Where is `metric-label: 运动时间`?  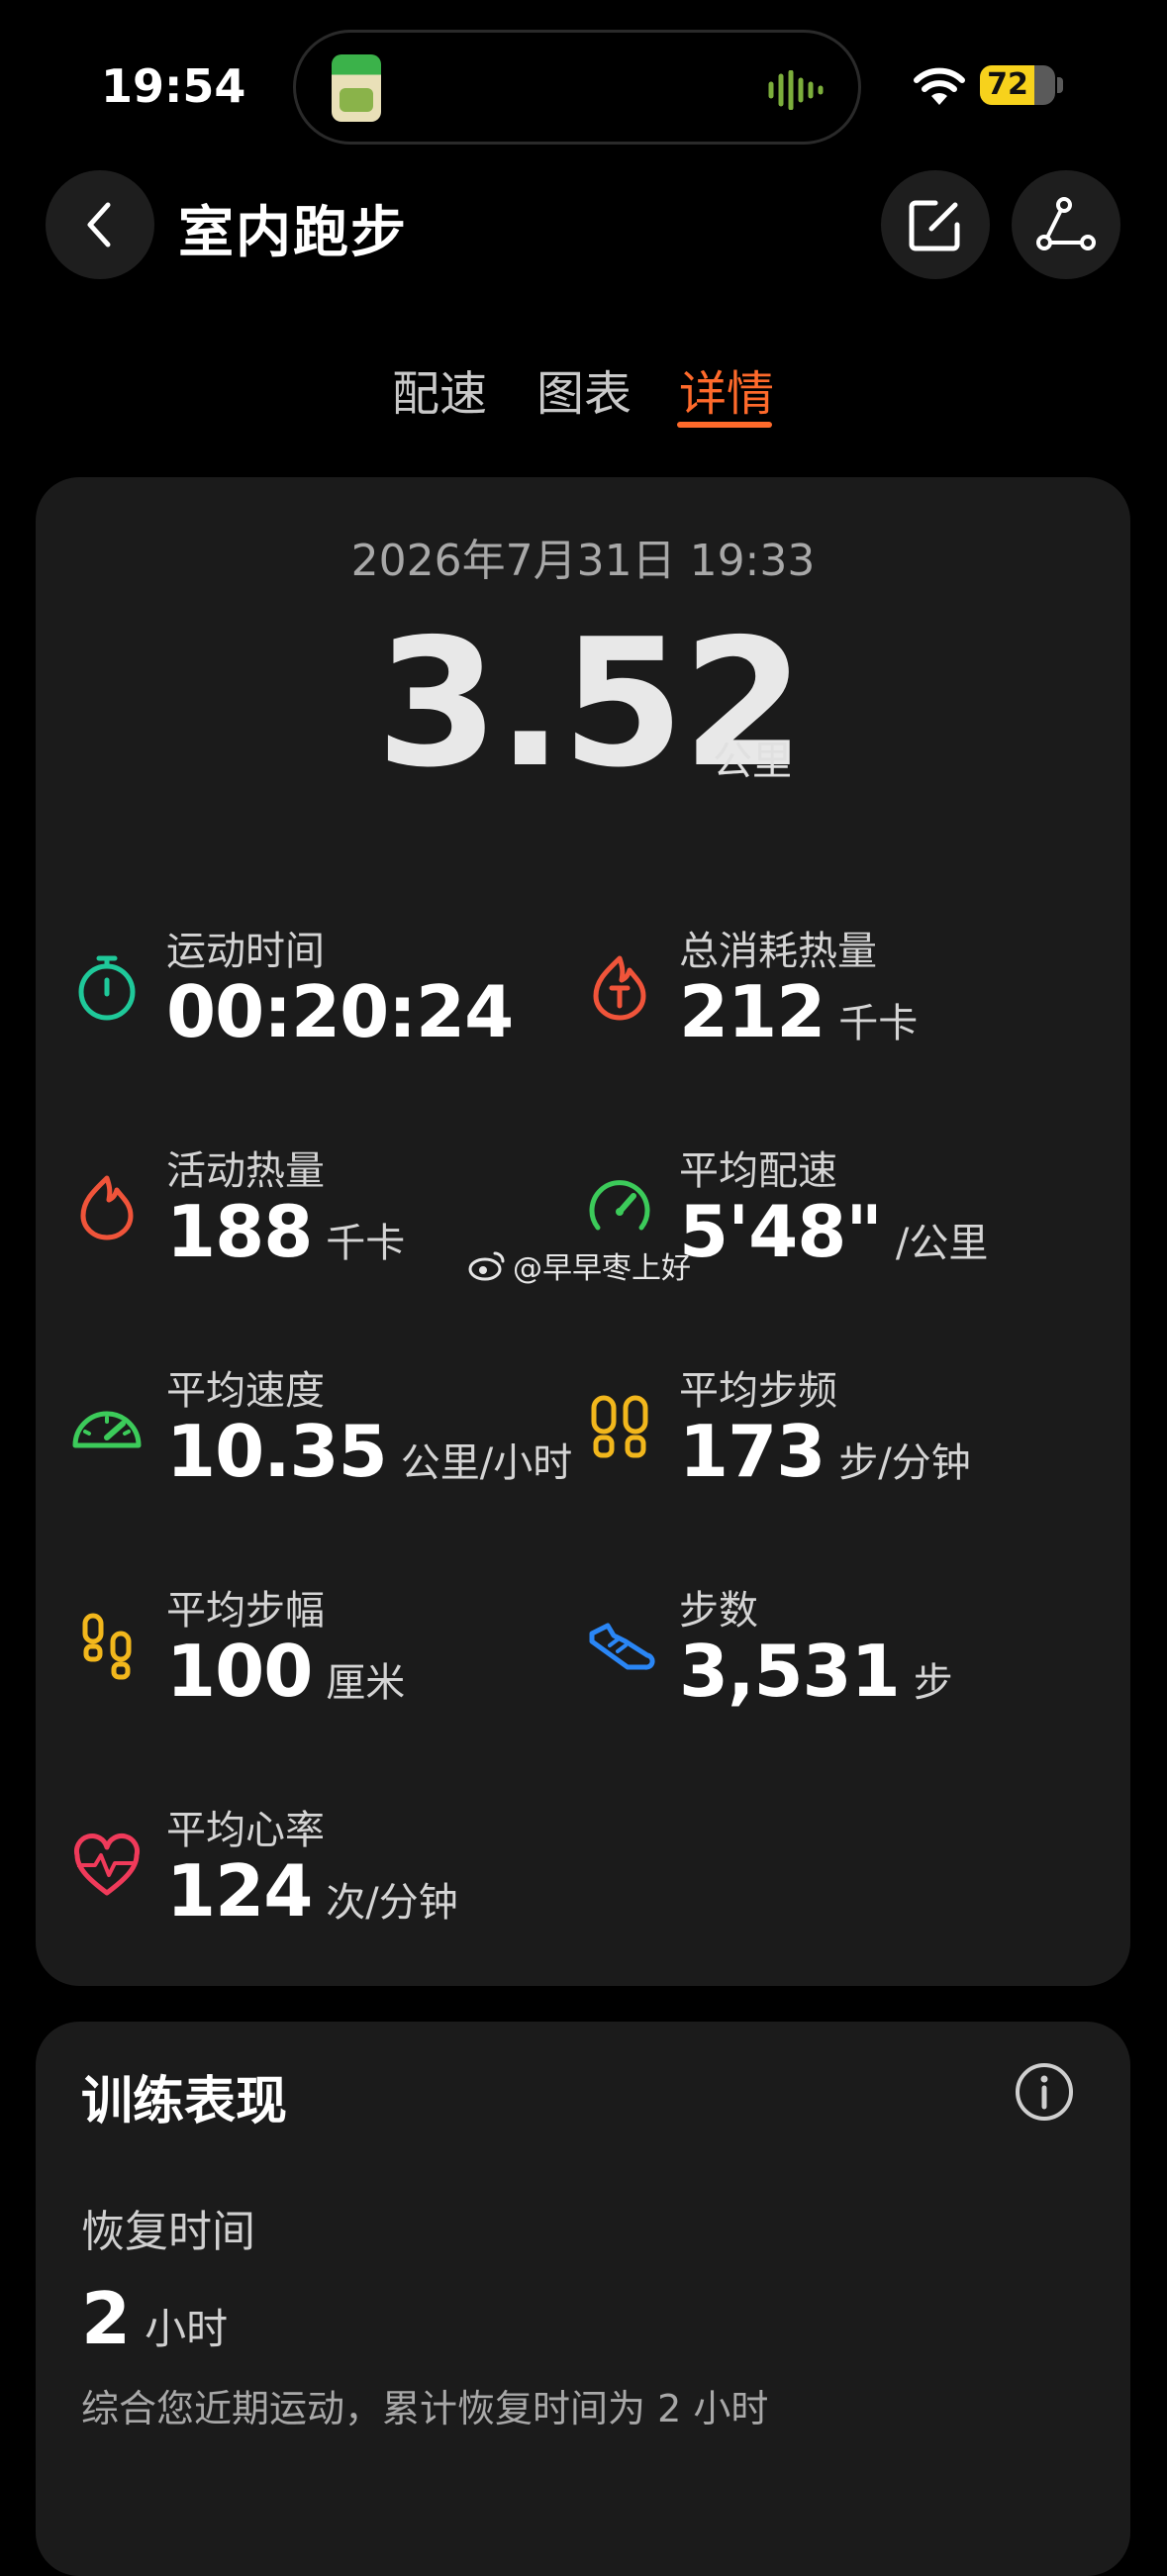
metric-label: 运动时间 is located at coordinates (246, 952).